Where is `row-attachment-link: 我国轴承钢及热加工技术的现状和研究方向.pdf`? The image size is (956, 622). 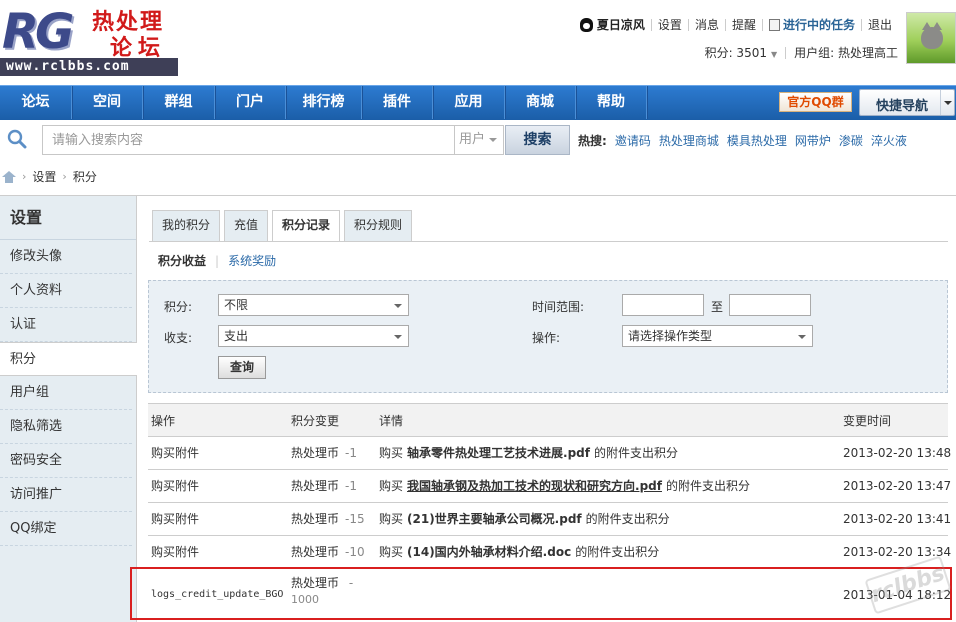 row-attachment-link: 我国轴承钢及热加工技术的现状和研究方向.pdf is located at coordinates (534, 486).